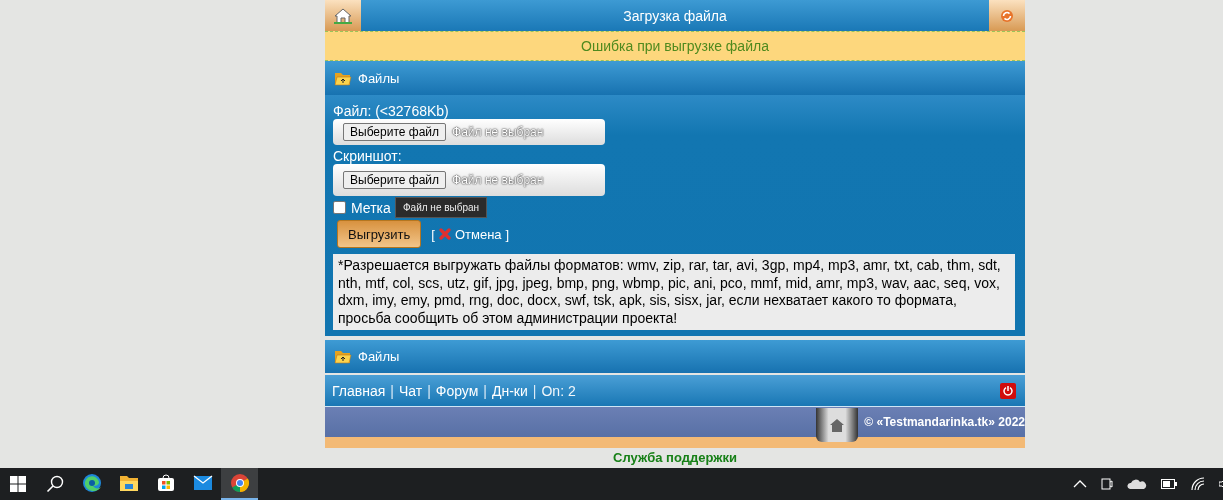 This screenshot has width=1223, height=500. What do you see at coordinates (433, 234) in the screenshot?
I see `bracket: [` at bounding box center [433, 234].